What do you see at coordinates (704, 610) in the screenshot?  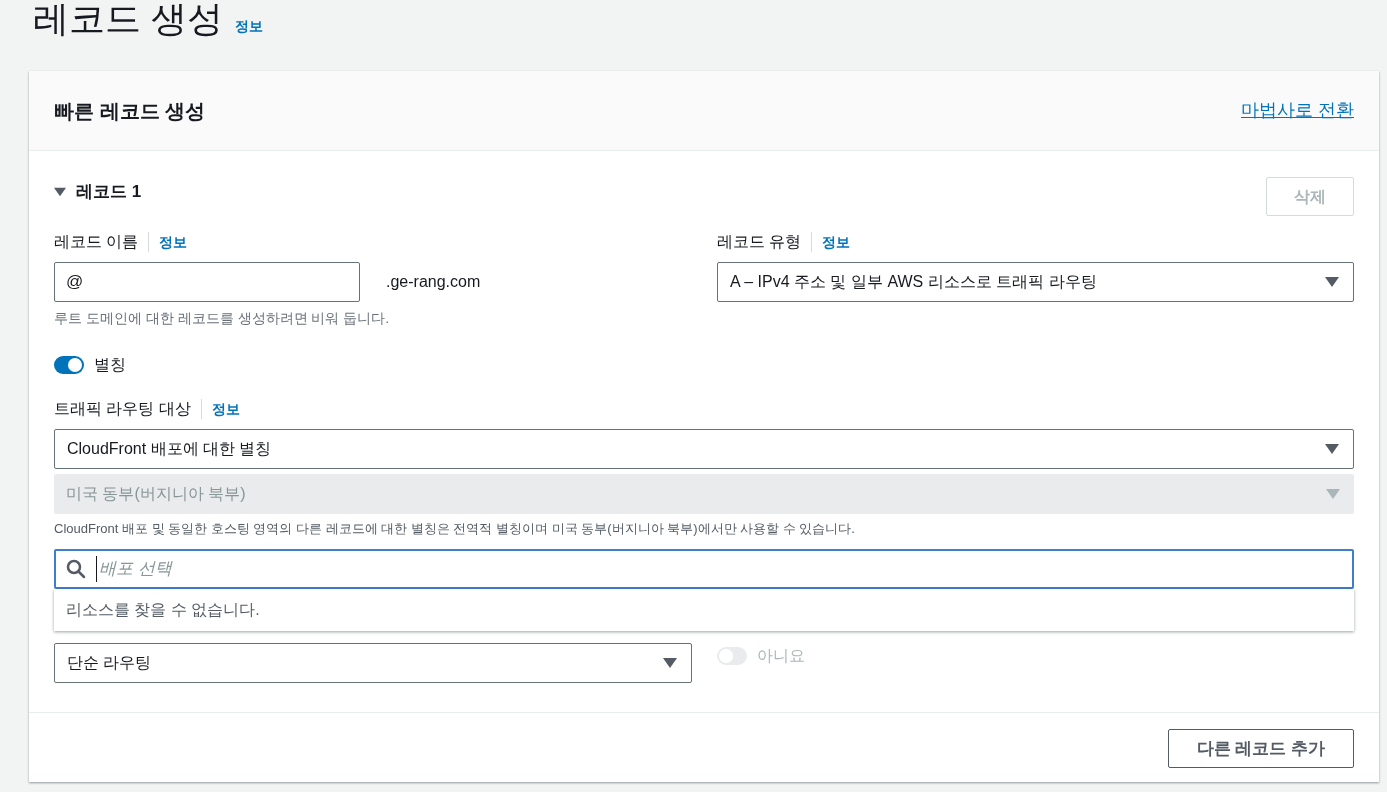 I see `empty-results-message: 리소스를 찾을 수 없습니다.` at bounding box center [704, 610].